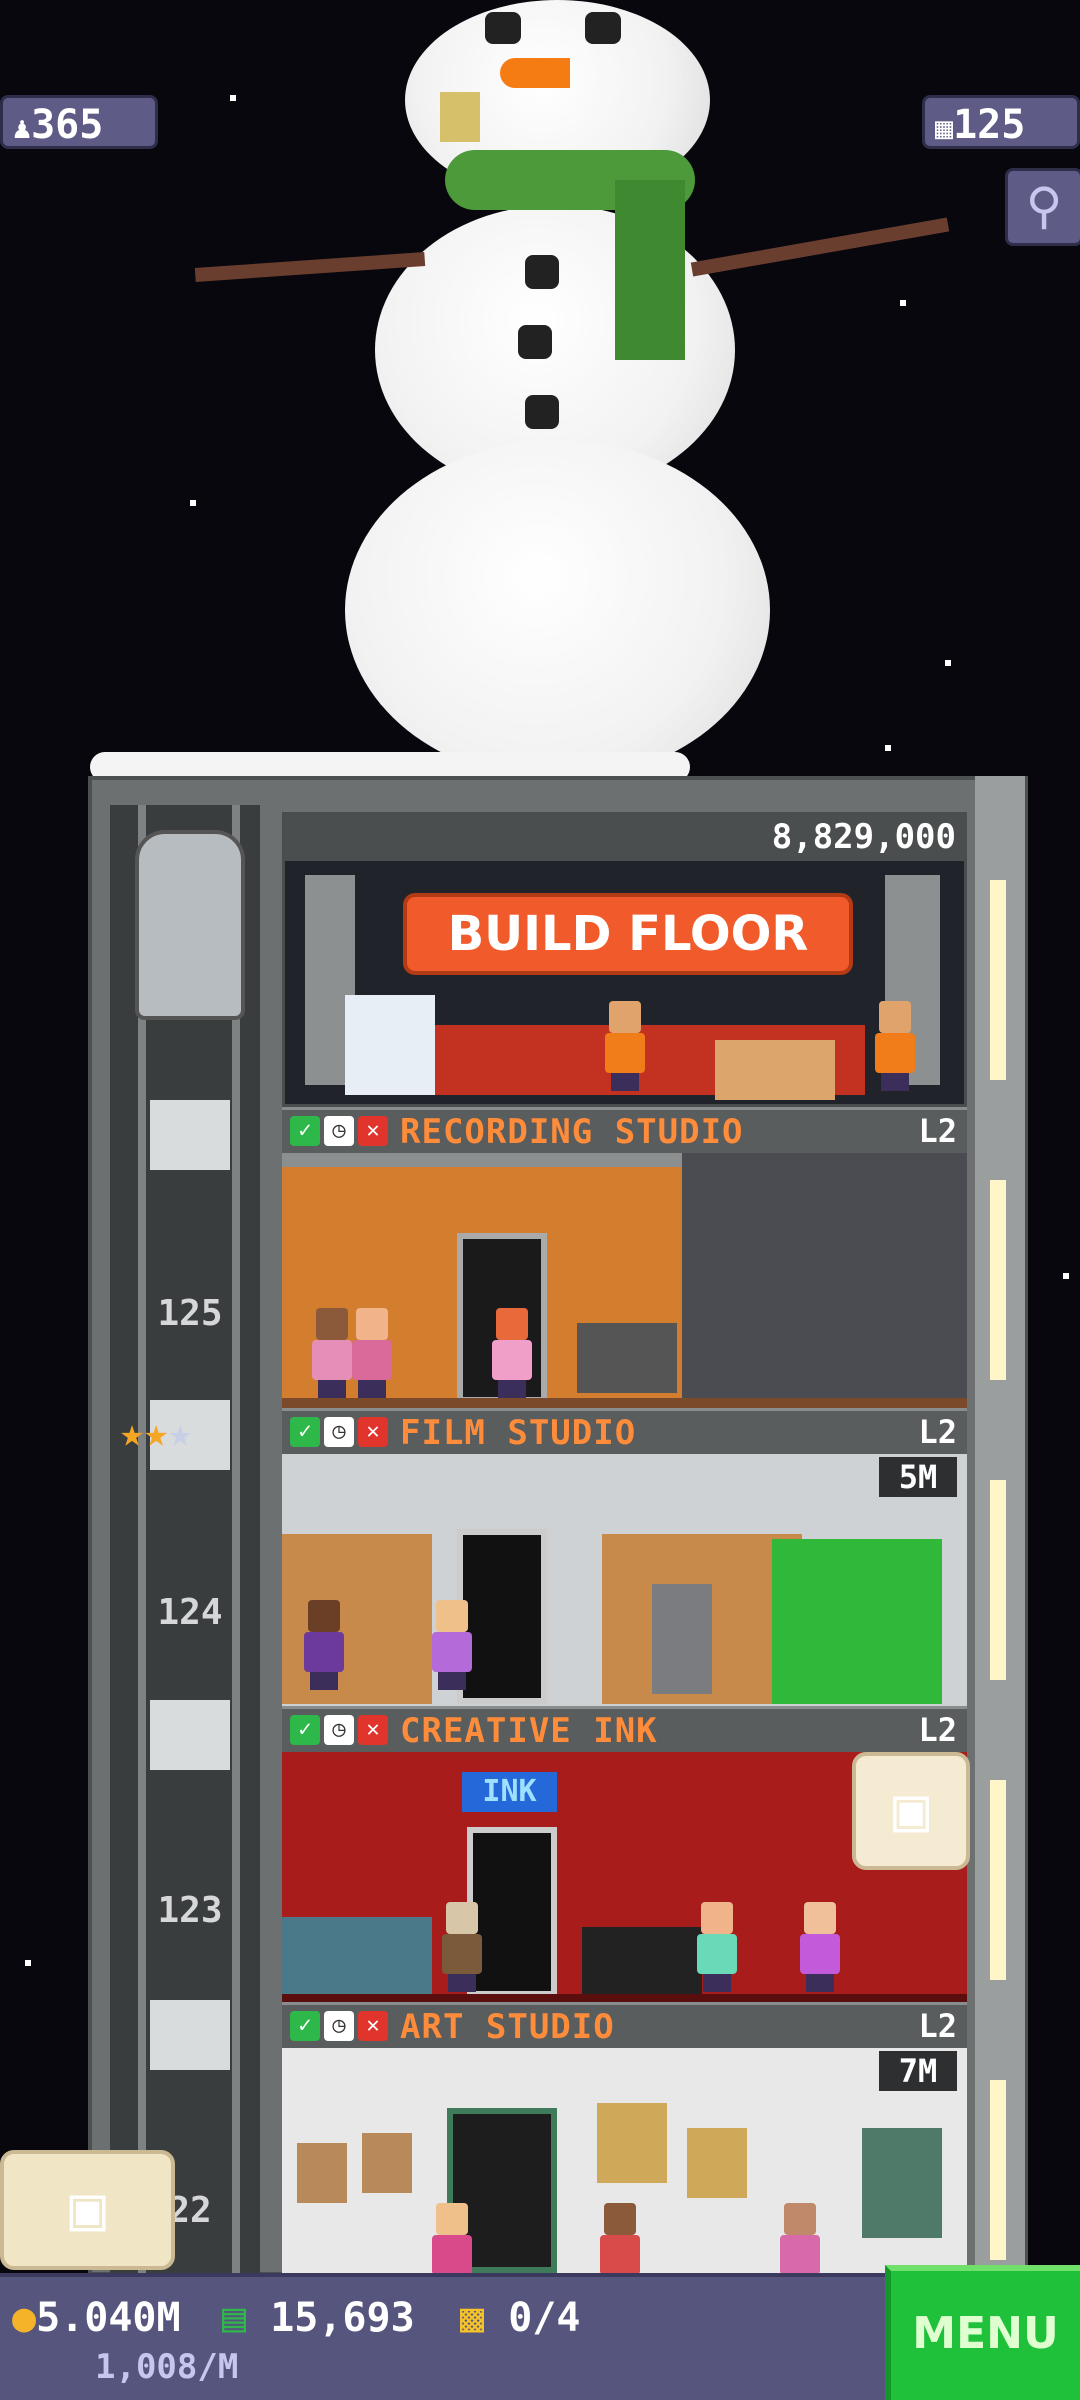  Describe the element at coordinates (357, 1957) in the screenshot. I see `display-counter` at that location.